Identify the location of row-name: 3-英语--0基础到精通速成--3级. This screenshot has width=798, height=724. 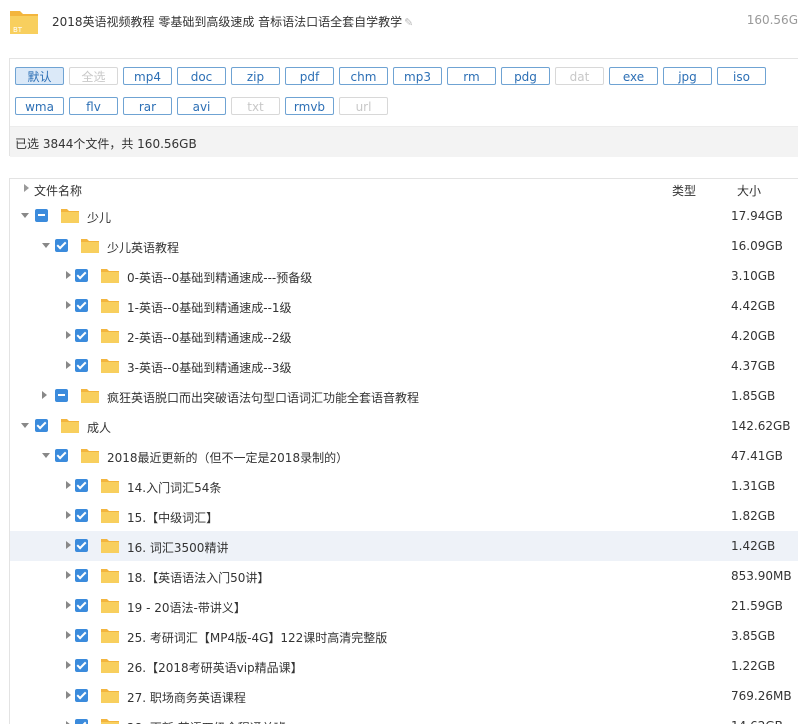
(209, 368).